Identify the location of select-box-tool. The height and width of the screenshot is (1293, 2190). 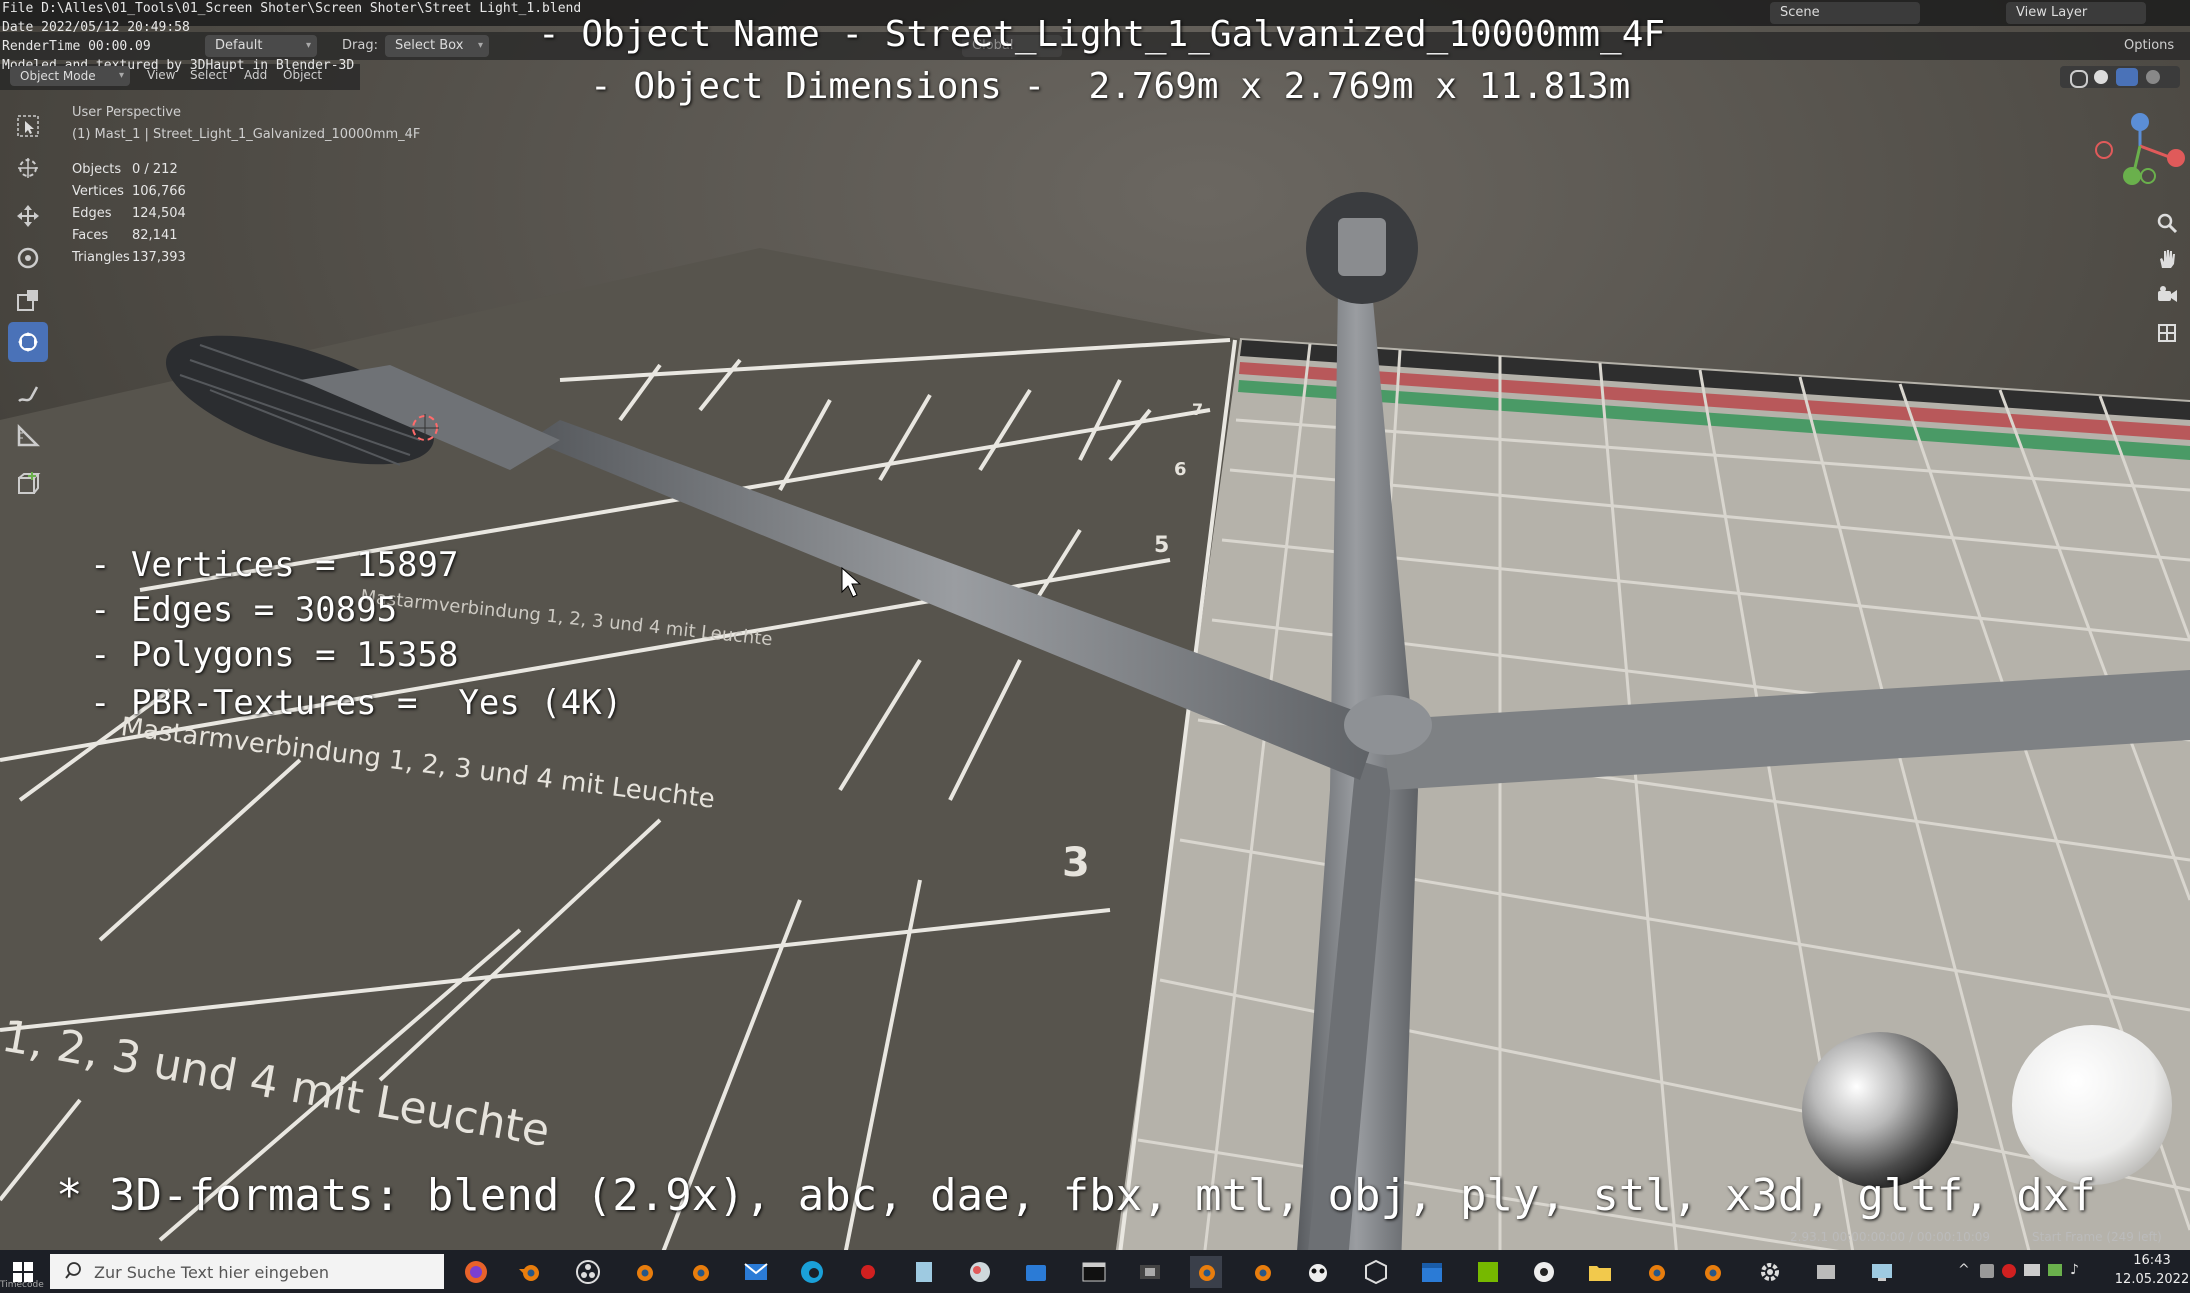
(28, 126).